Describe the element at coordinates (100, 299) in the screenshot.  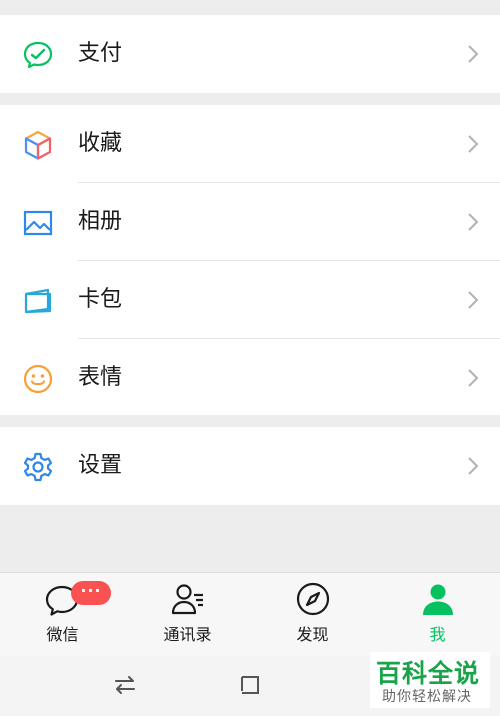
I see `menu-item-label: 卡包` at that location.